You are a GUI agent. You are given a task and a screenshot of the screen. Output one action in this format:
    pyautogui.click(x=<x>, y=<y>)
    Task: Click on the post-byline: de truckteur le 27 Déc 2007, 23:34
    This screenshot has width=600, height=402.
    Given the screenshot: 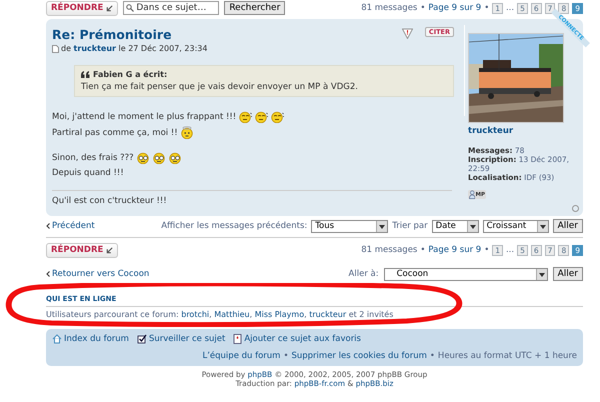 What is the action you would take?
    pyautogui.click(x=134, y=48)
    